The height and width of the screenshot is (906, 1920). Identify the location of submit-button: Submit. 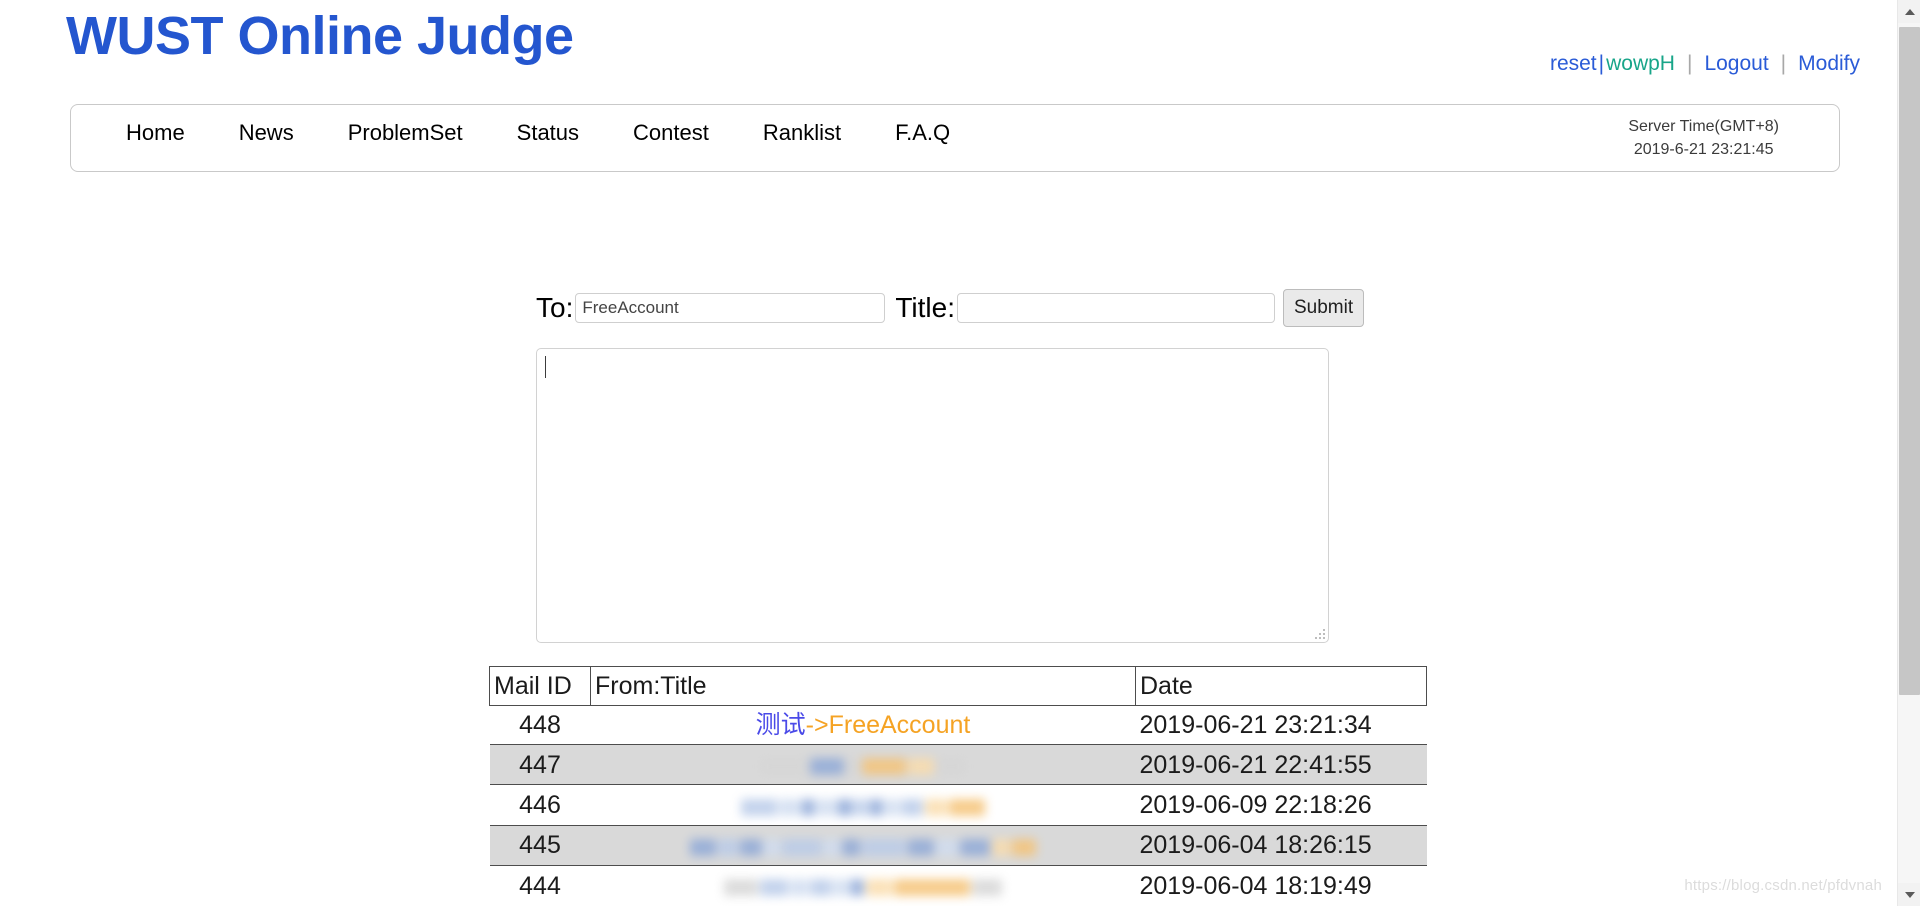
(1324, 308).